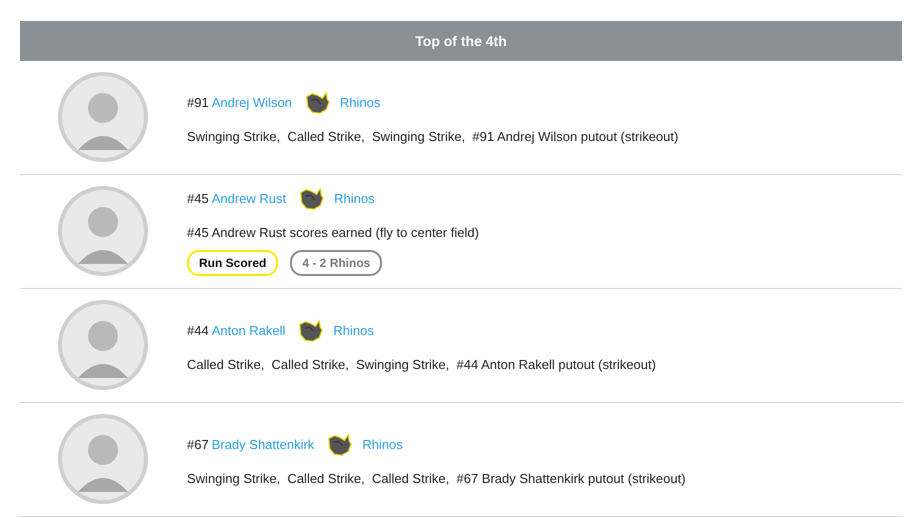  What do you see at coordinates (333, 232) in the screenshot?
I see `play-description: #45 Andrew Rust scores earned (fly to center field)` at bounding box center [333, 232].